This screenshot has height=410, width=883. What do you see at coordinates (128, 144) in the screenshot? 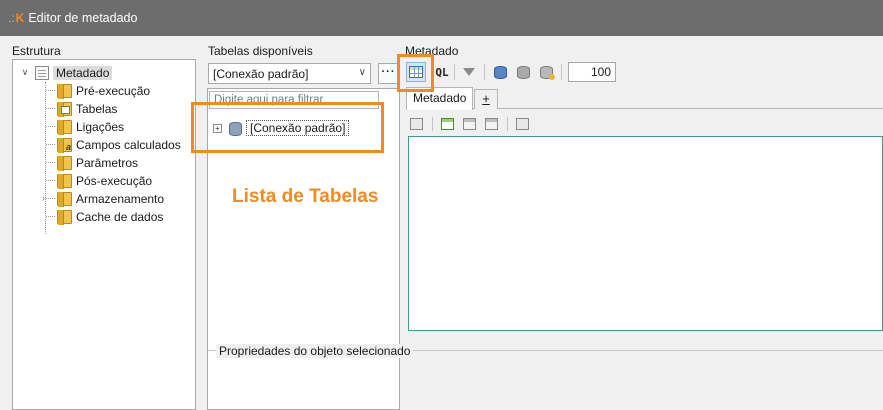
I see `tree-item-label: Campos calculados` at bounding box center [128, 144].